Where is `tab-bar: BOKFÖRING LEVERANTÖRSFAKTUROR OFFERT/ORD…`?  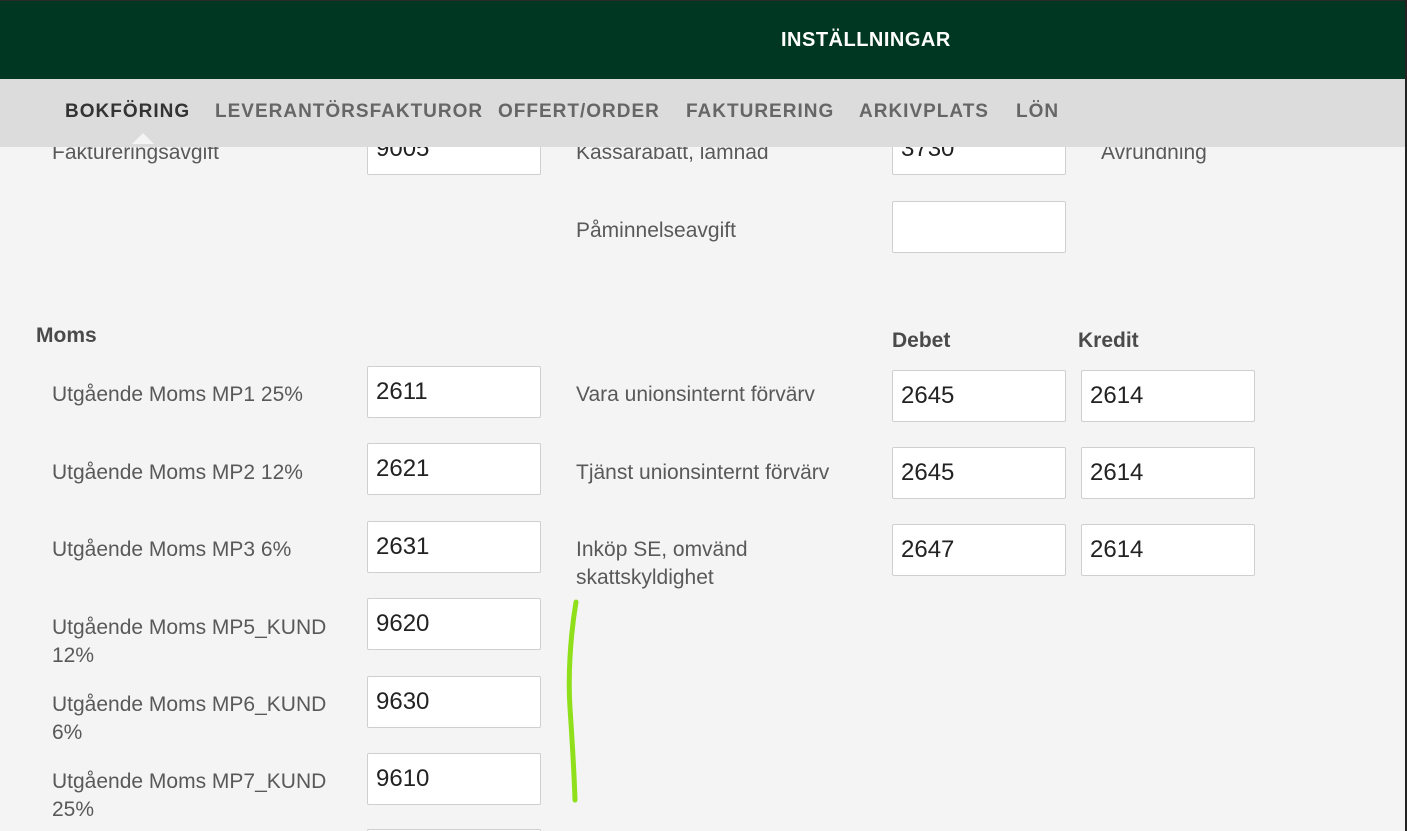
tab-bar: BOKFÖRING LEVERANTÖRSFAKTUROR OFFERT/ORD… is located at coordinates (703, 113).